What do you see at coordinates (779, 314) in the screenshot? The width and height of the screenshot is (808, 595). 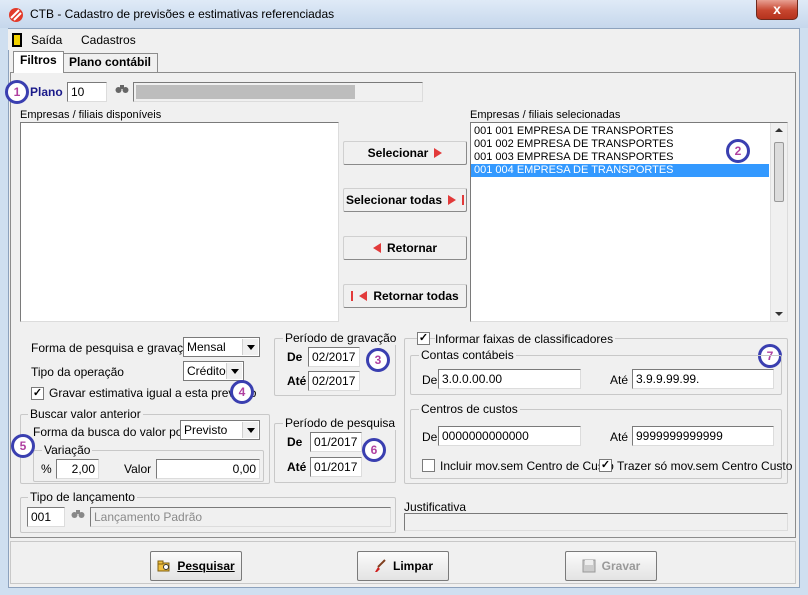 I see `scroll-down-icon` at bounding box center [779, 314].